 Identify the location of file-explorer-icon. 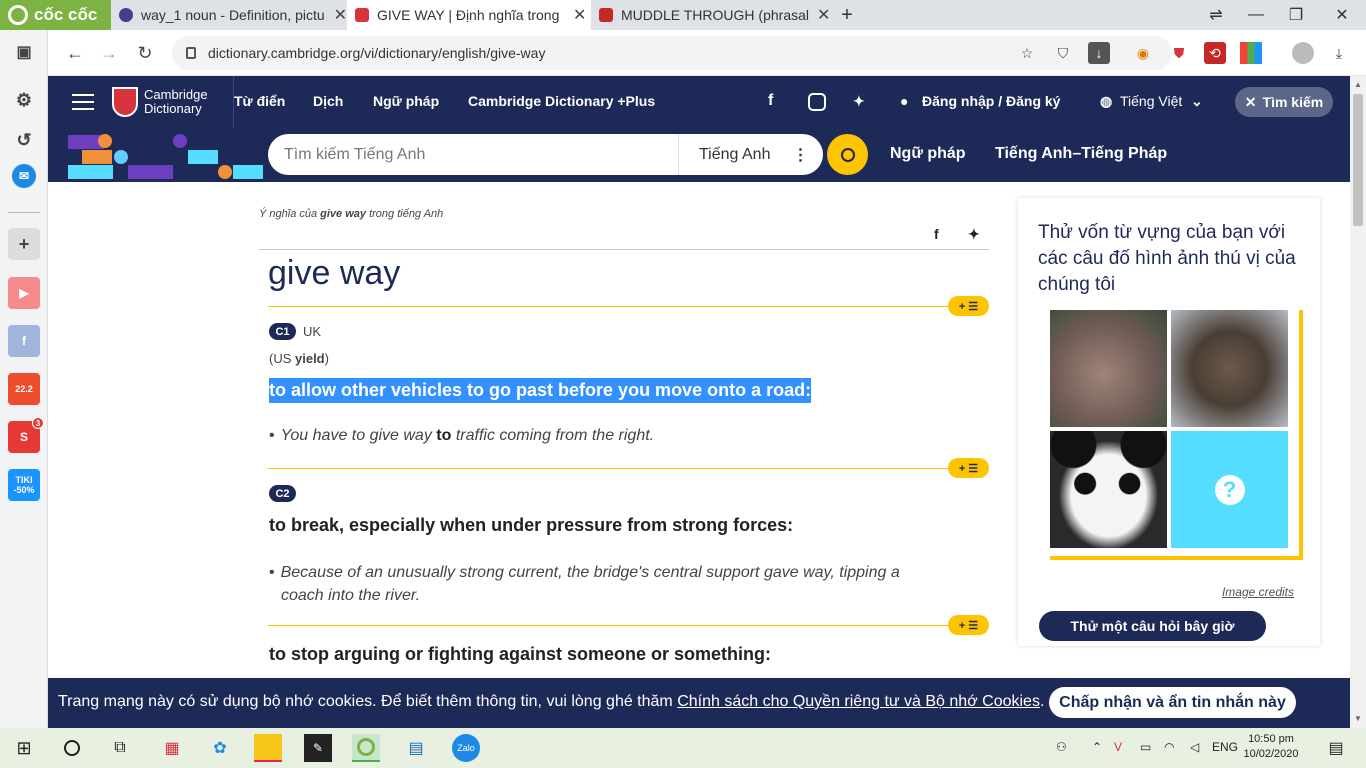
(268, 748).